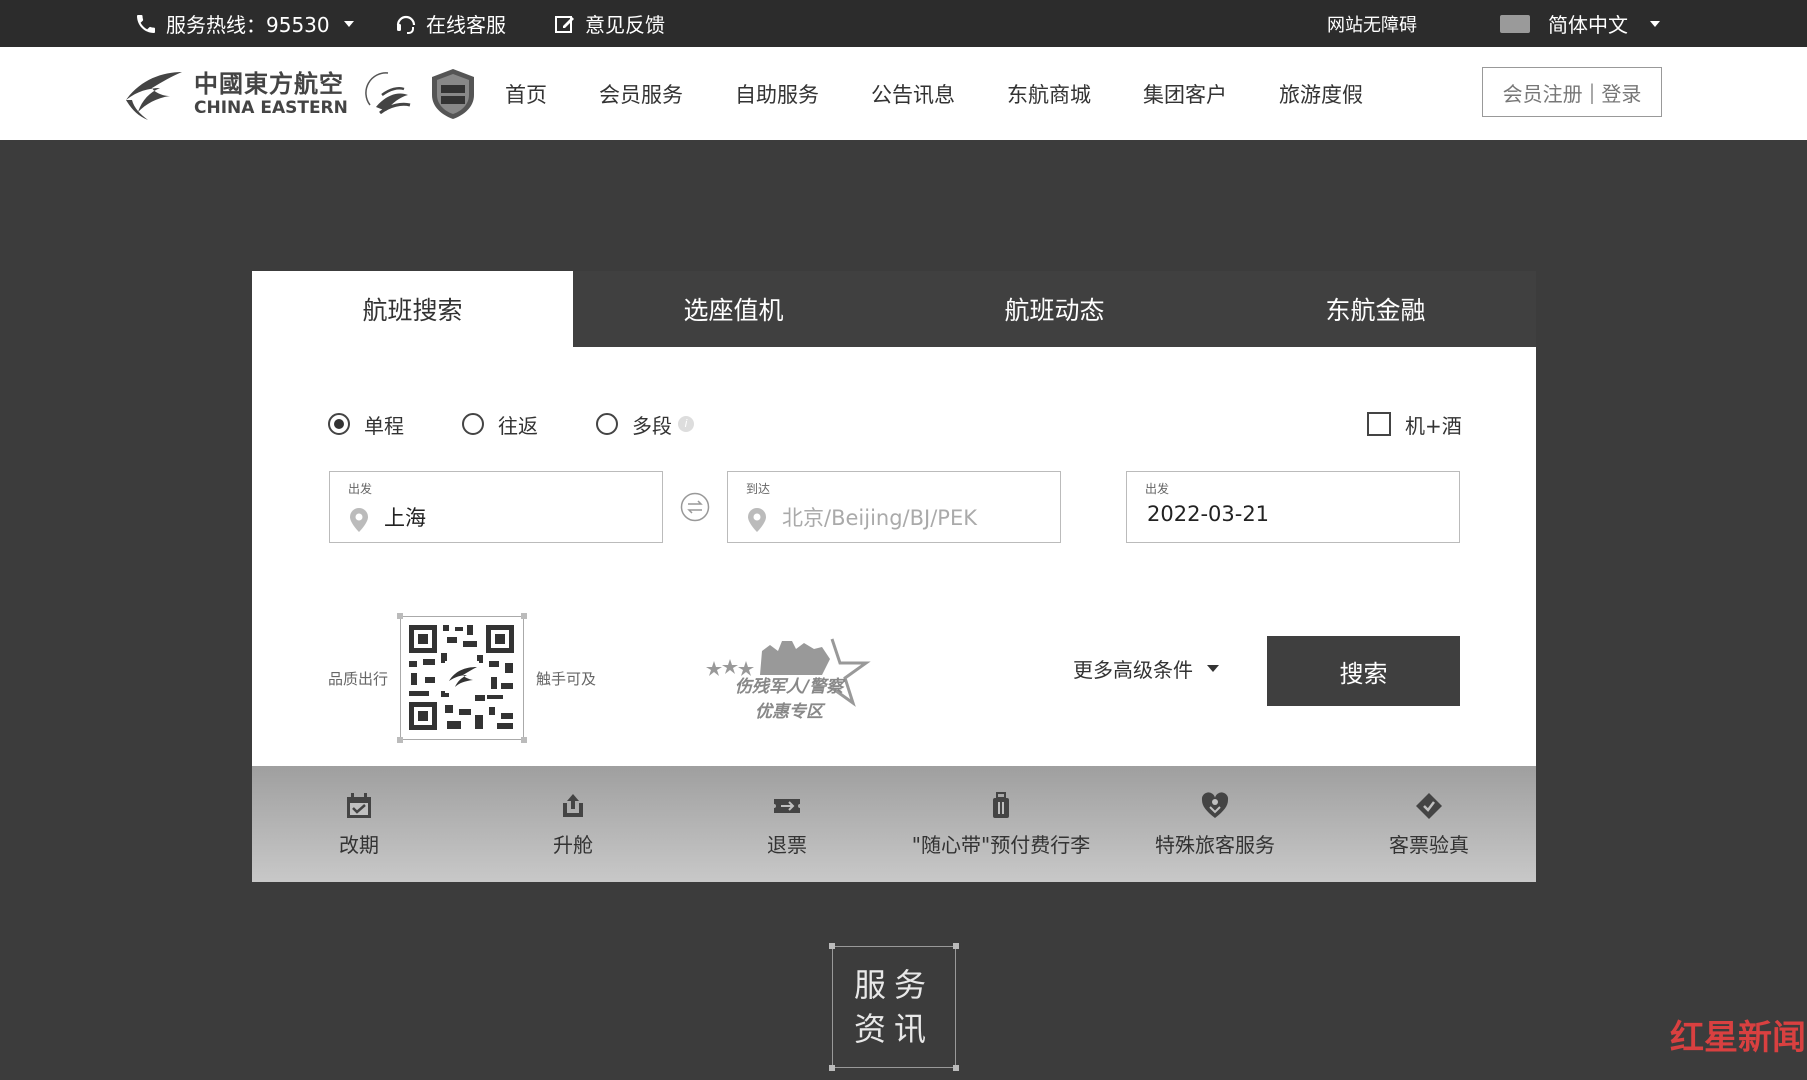 This screenshot has width=1807, height=1080. Describe the element at coordinates (787, 824) in the screenshot. I see `service-refund: 退票` at that location.